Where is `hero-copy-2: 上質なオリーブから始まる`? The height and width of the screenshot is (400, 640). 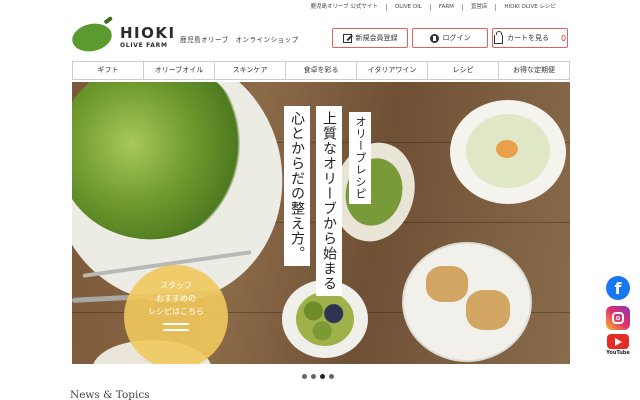 hero-copy-2: 上質なオリーブから始まる is located at coordinates (329, 201).